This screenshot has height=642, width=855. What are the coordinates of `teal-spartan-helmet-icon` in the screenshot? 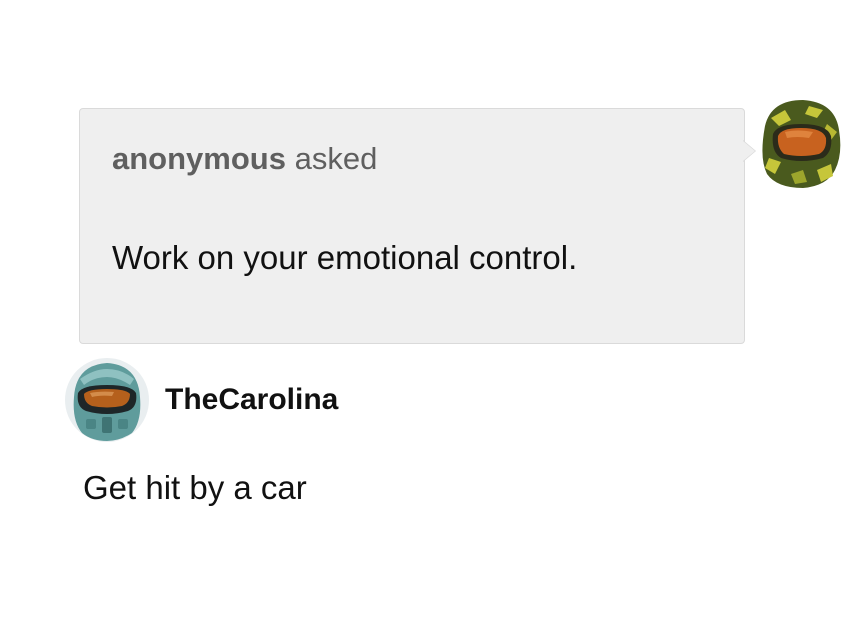 It's located at (107, 400).